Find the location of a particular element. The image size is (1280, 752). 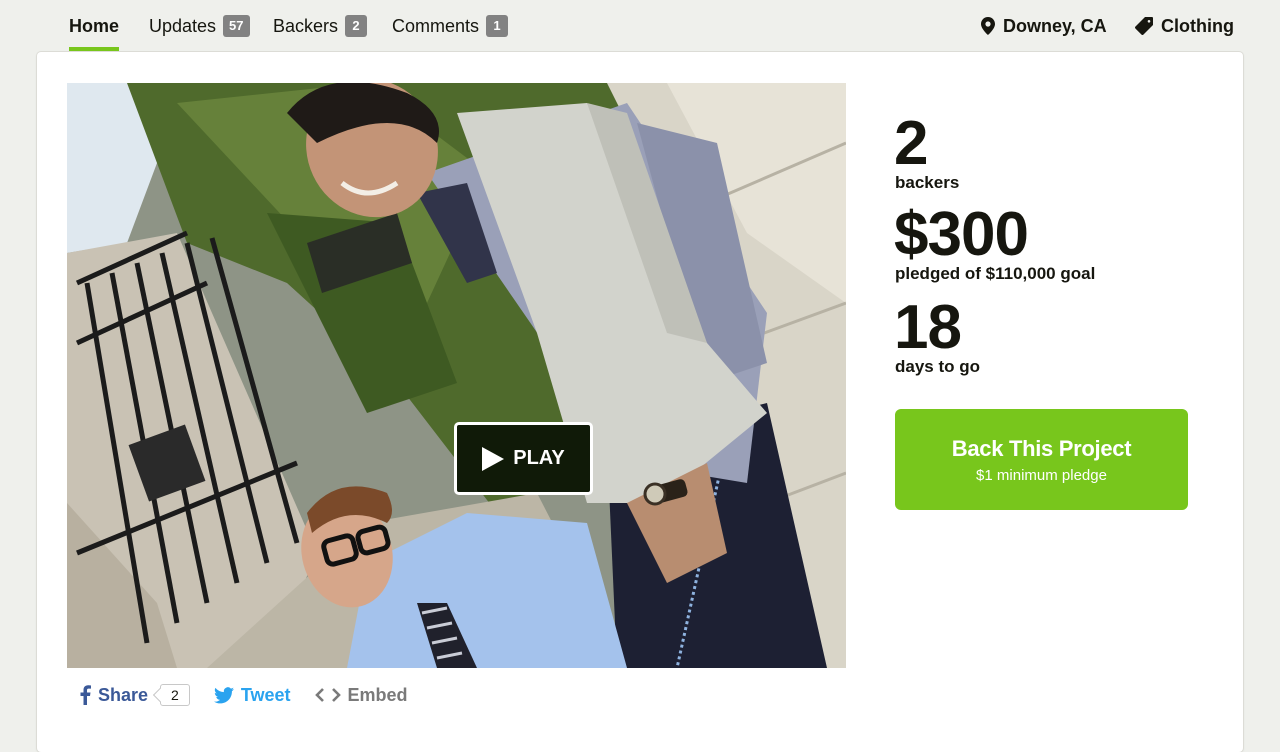

backers-count: 2 is located at coordinates (911, 143).